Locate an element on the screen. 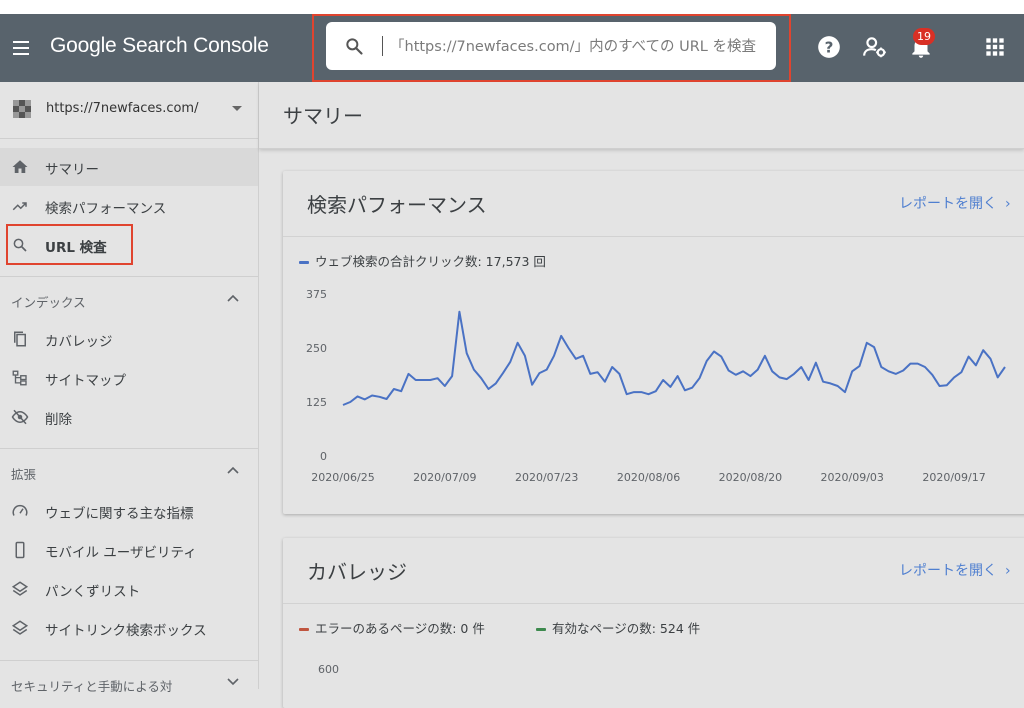 This screenshot has width=1024, height=708. sidebar-item-label: 検索パフォーマンス is located at coordinates (106, 209).